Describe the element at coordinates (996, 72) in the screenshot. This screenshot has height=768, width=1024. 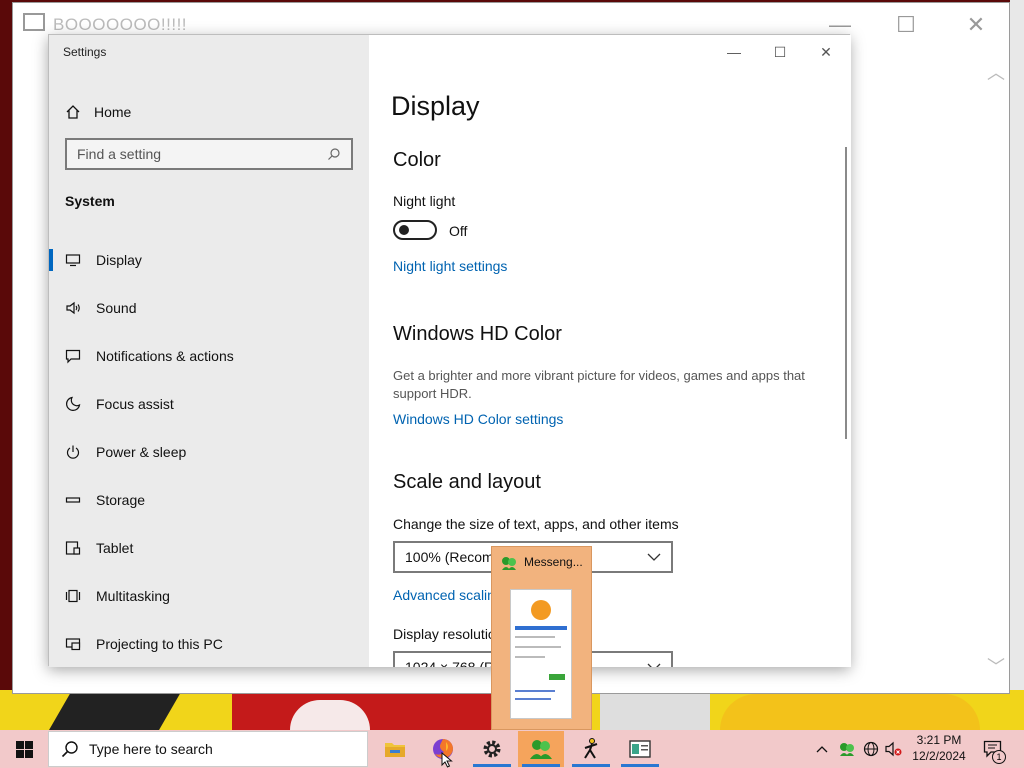
I see `scroll-up-icon: ︿` at that location.